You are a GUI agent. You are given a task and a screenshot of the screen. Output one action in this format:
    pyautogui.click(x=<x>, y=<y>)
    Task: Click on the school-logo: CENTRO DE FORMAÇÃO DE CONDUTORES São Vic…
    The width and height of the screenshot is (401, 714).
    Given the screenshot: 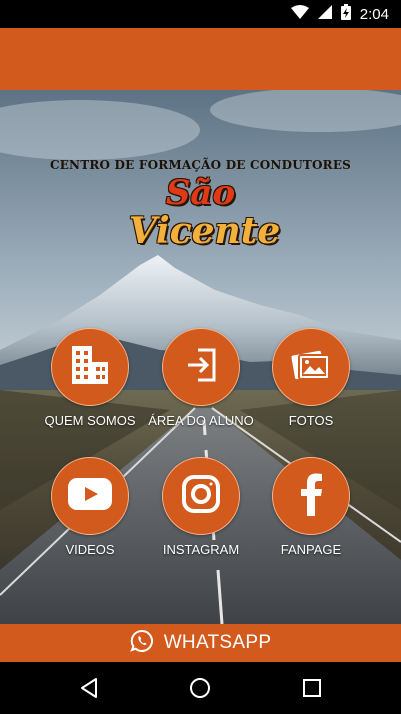 What is the action you would take?
    pyautogui.click(x=200, y=204)
    